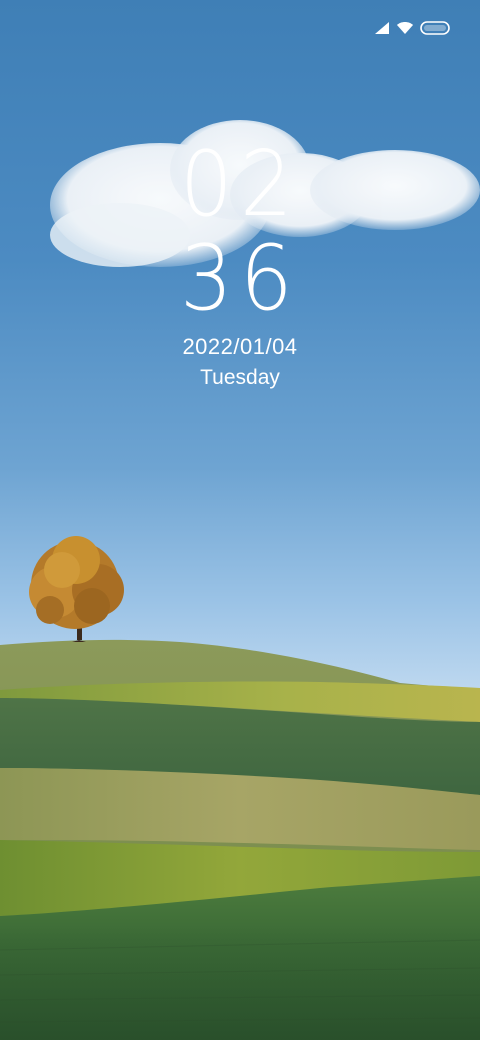  I want to click on clock-hours: 02, so click(240, 184).